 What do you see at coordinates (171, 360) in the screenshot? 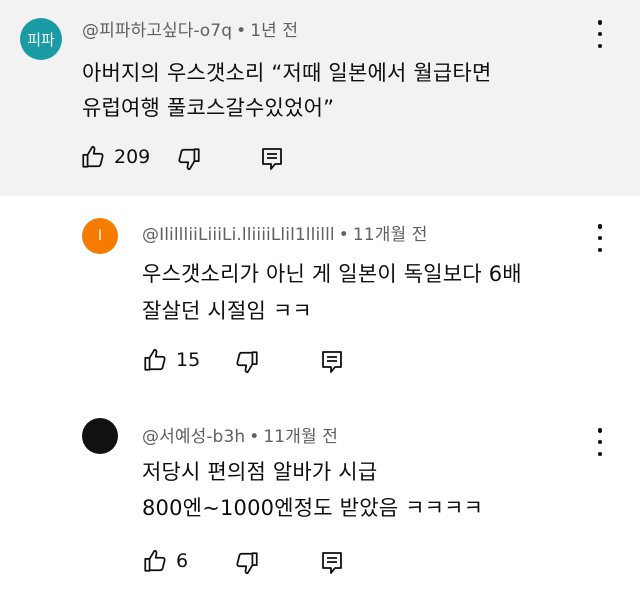
I see `like-button: 15` at bounding box center [171, 360].